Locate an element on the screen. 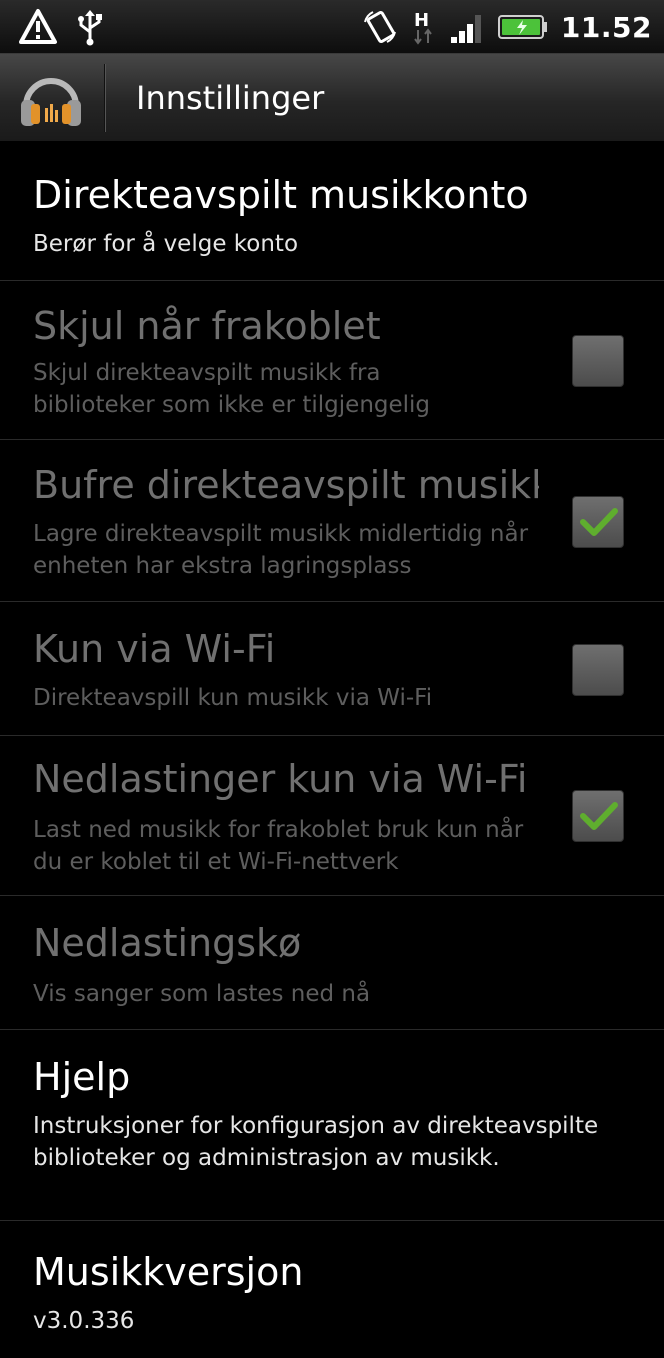 The height and width of the screenshot is (1358, 664). setting-title: Hjelp is located at coordinates (82, 1077).